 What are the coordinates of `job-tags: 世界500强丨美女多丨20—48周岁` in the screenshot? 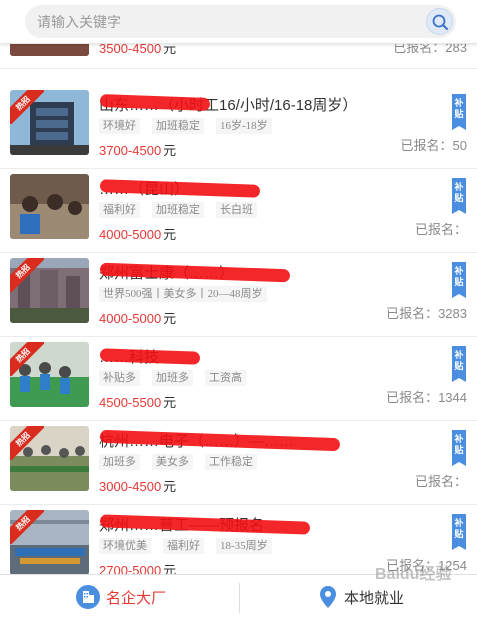 It's located at (189, 294).